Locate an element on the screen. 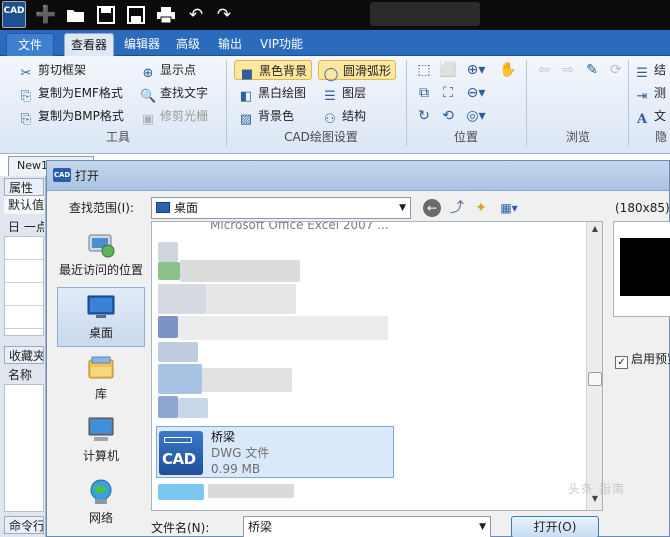 The width and height of the screenshot is (670, 537). preview-size-label: (180x85) is located at coordinates (642, 208).